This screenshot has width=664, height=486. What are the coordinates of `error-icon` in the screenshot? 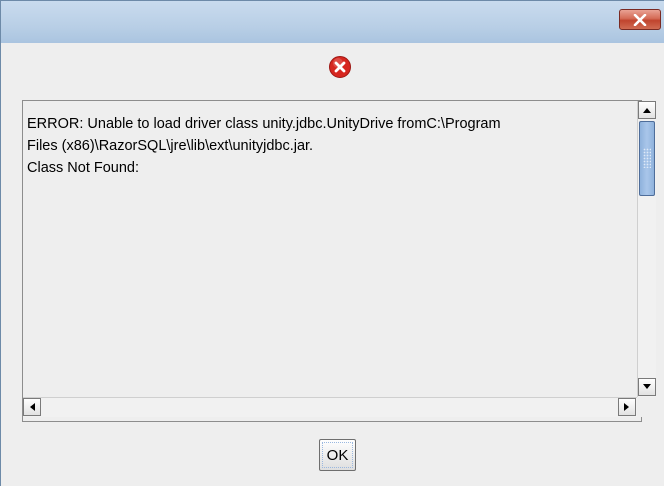 It's located at (340, 67).